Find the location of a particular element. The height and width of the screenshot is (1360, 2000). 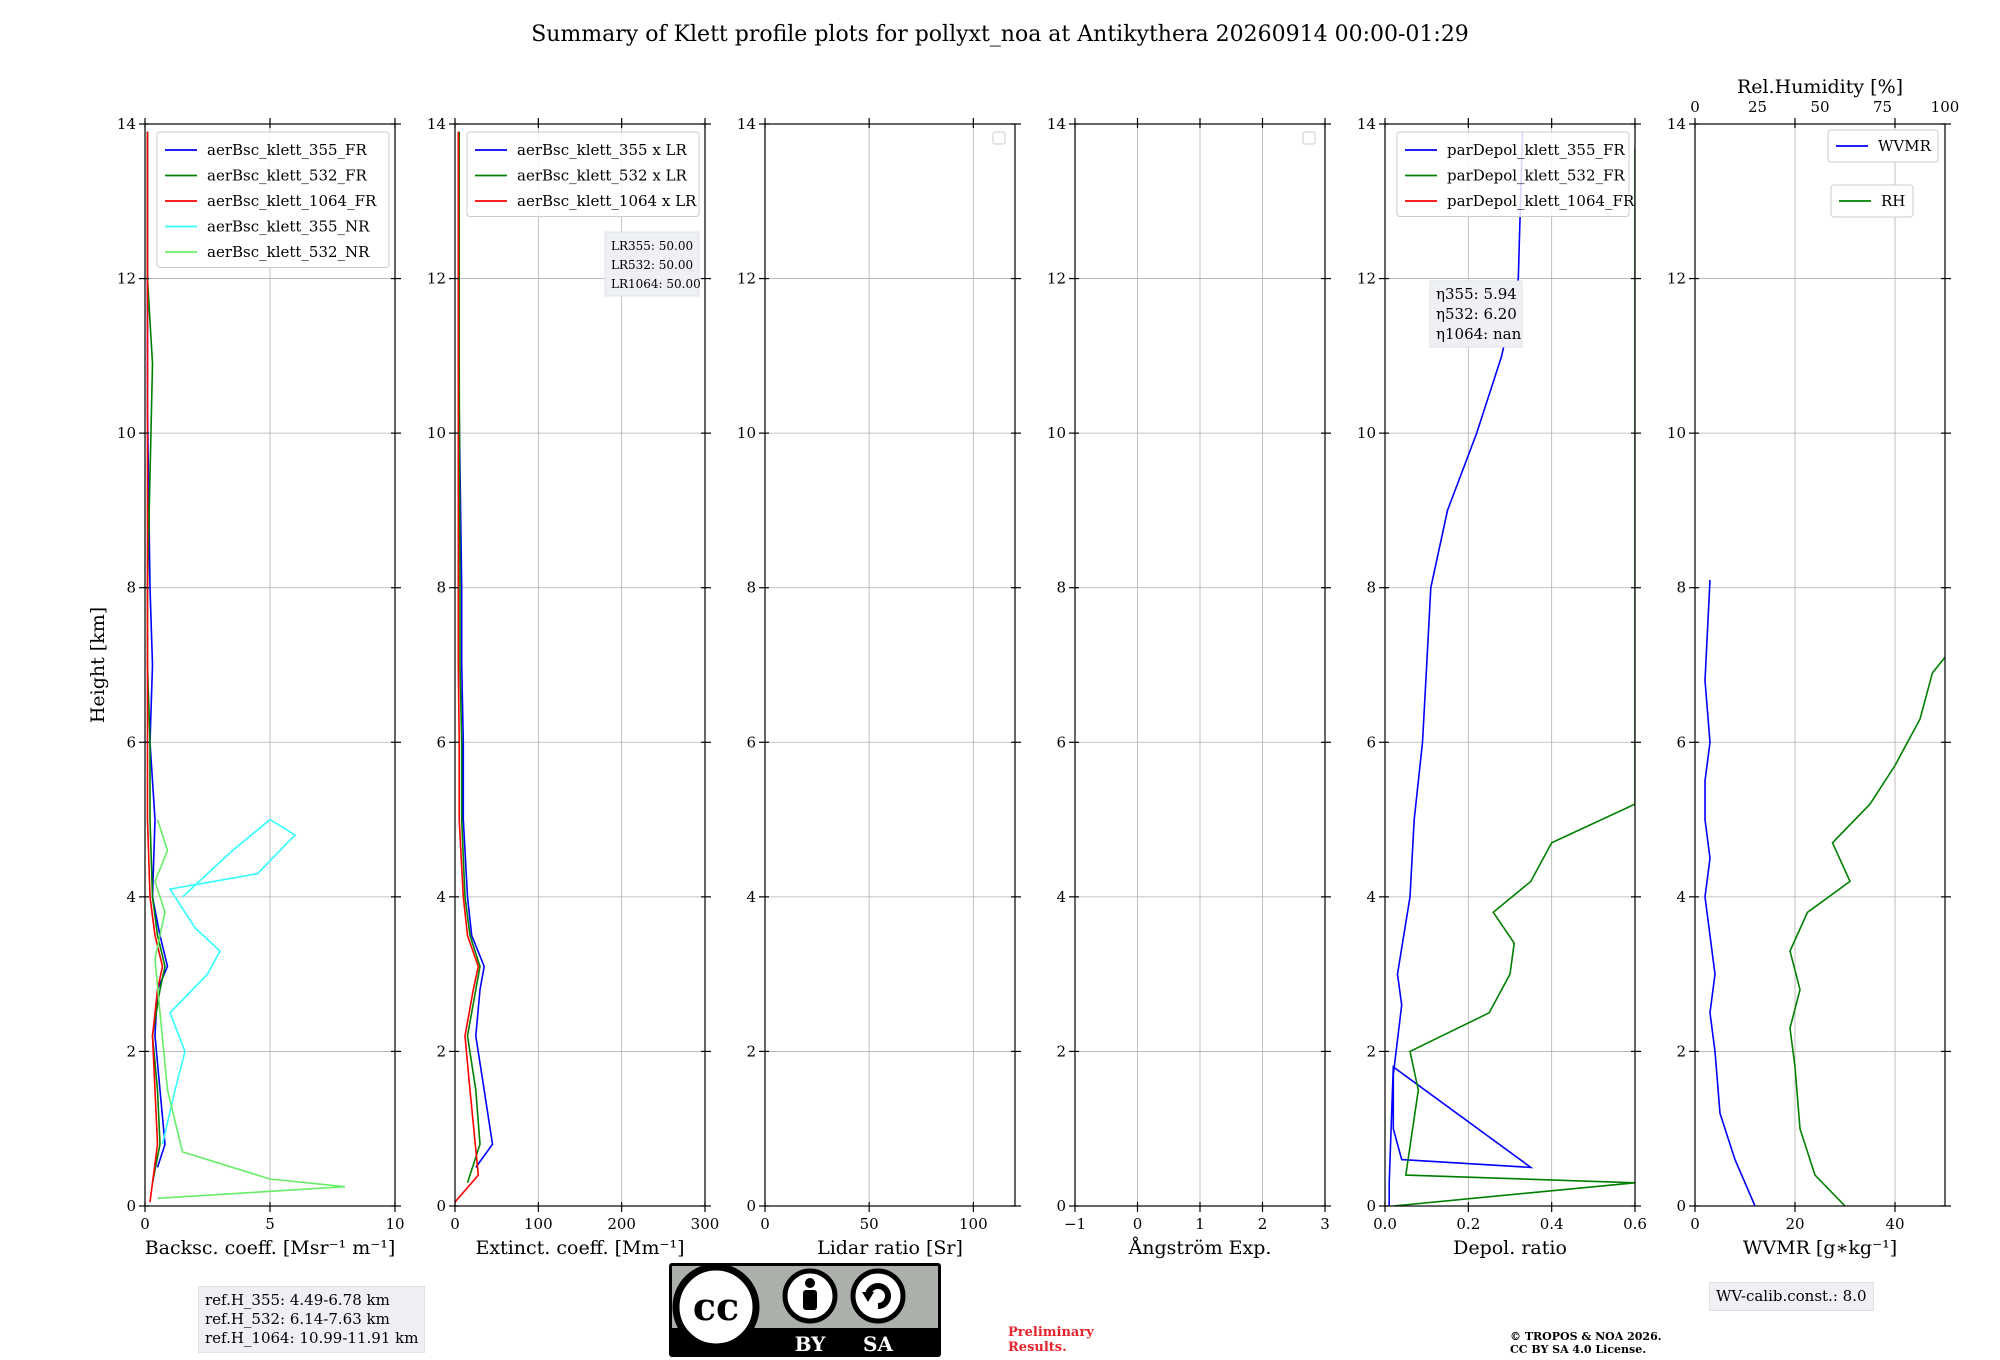

x-tick-label: 1 is located at coordinates (1200, 1224).